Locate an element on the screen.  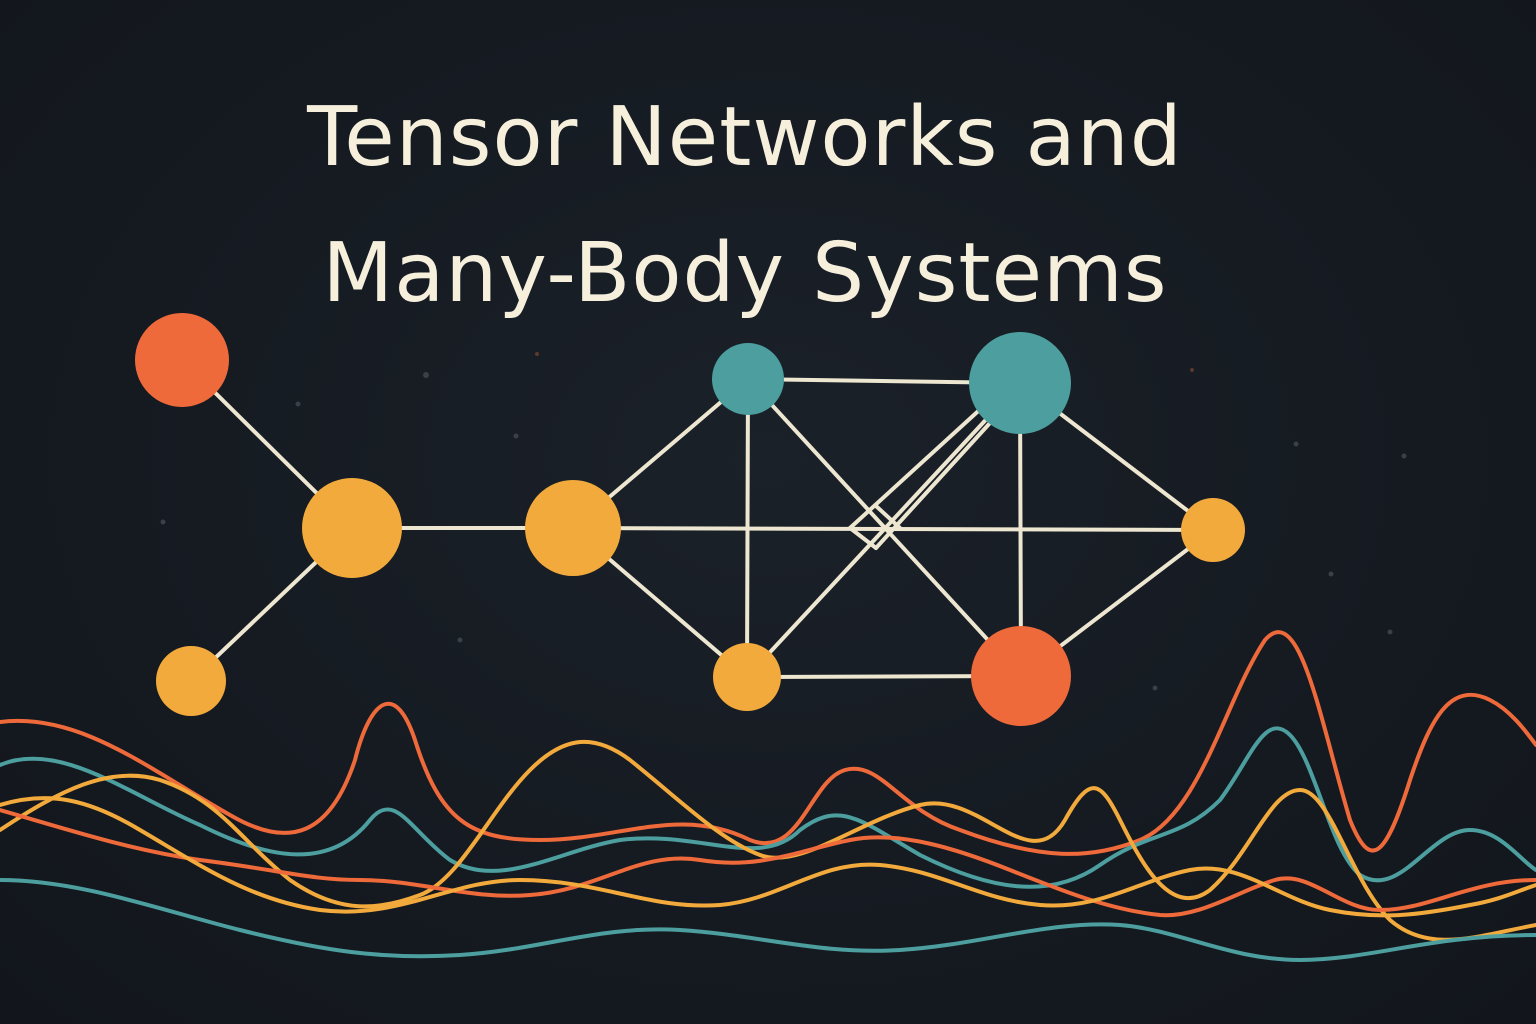
node-orange is located at coordinates (1021, 676).